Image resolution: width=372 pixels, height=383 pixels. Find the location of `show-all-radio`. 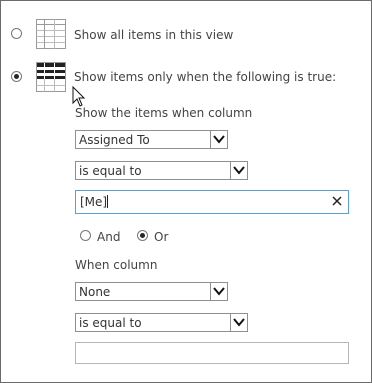

show-all-radio is located at coordinates (16, 33).